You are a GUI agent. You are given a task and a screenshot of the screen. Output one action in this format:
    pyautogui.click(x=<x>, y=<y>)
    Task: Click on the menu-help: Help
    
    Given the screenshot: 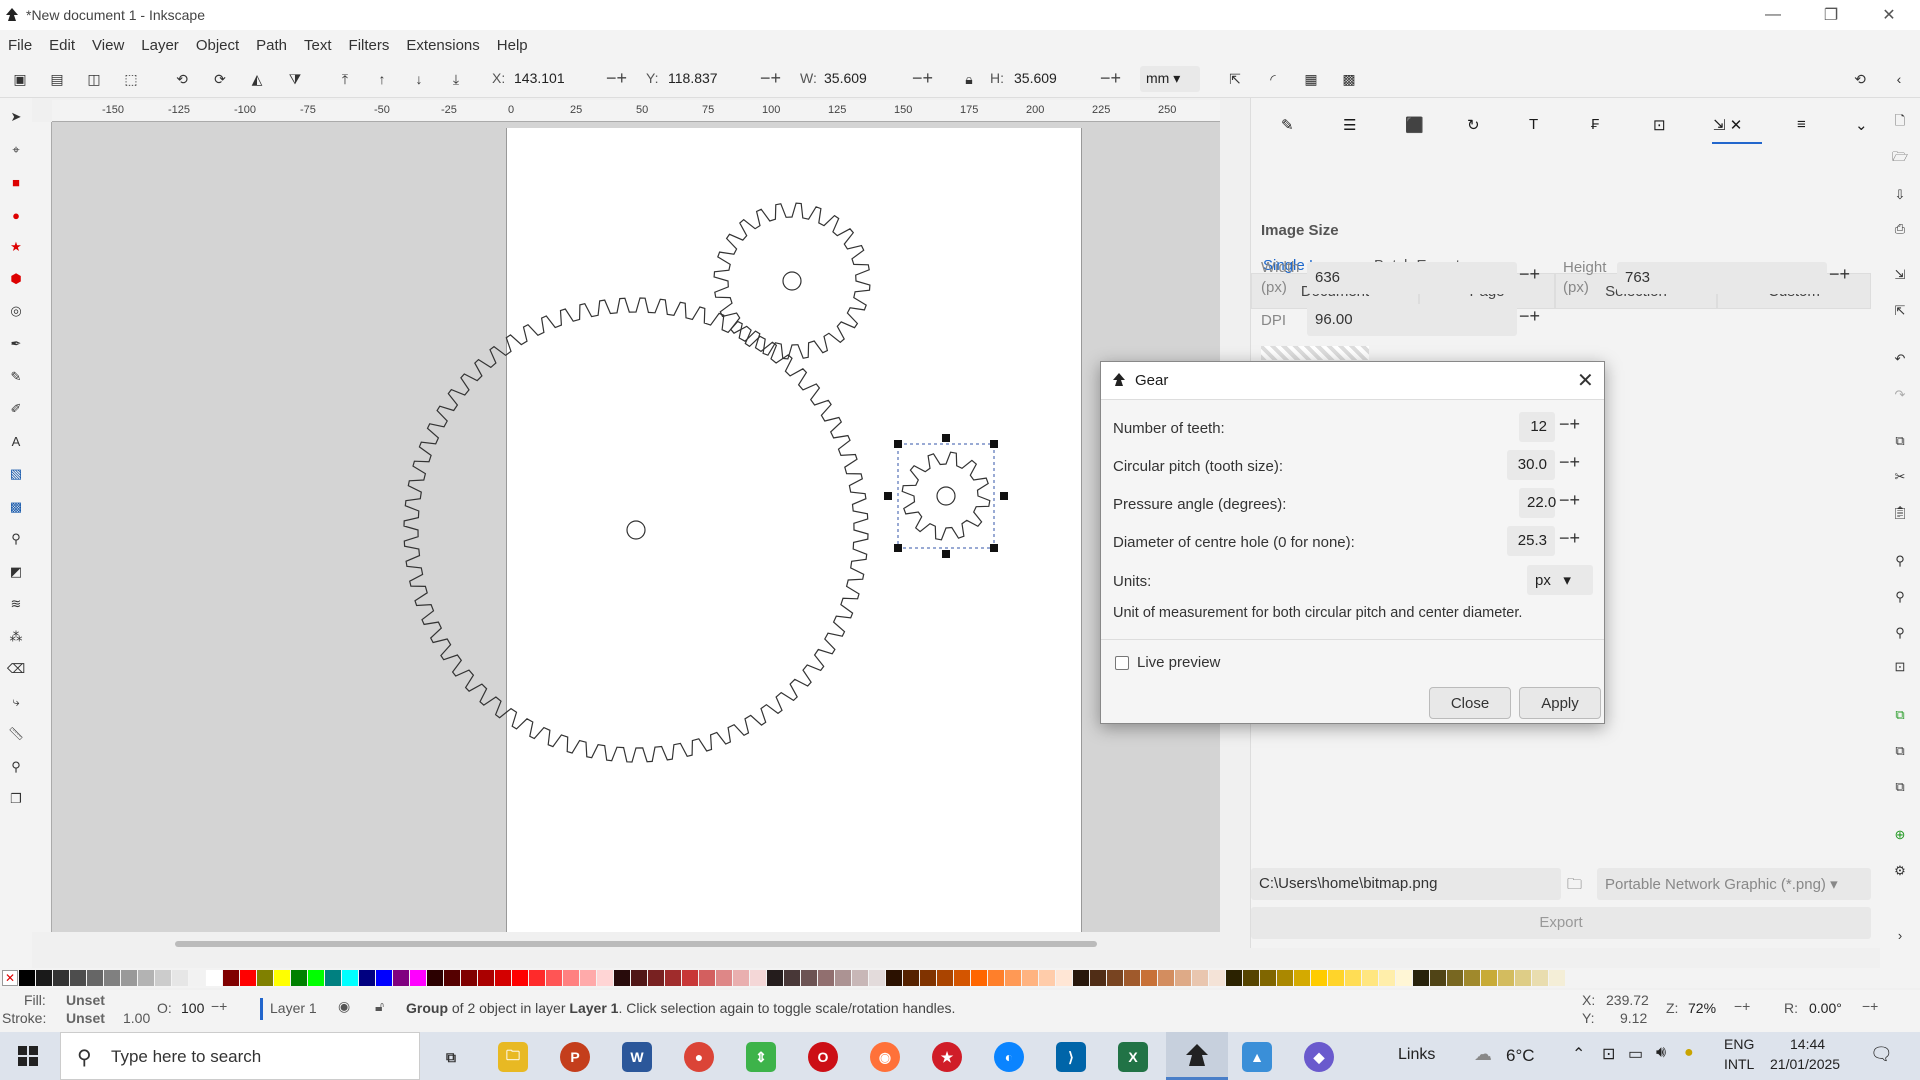 What is the action you would take?
    pyautogui.click(x=512, y=45)
    